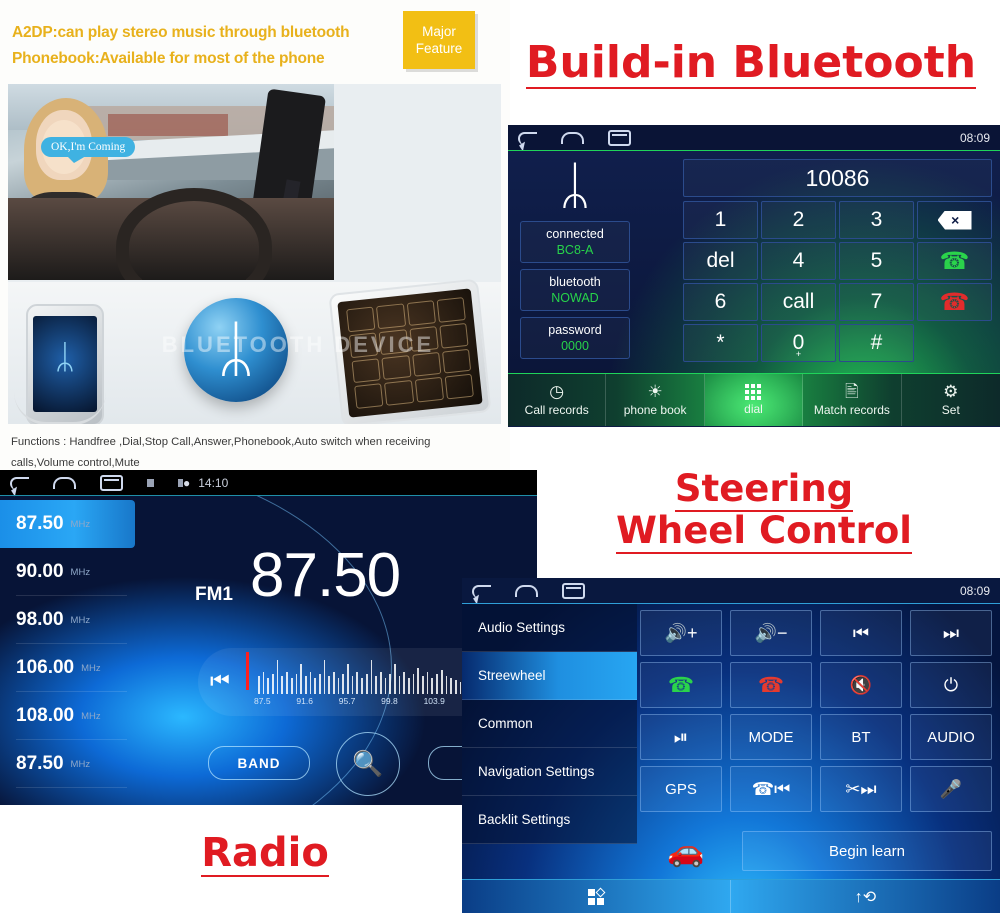 The image size is (1000, 913). Describe the element at coordinates (861, 633) in the screenshot. I see `previous-track-button: ⏮` at that location.